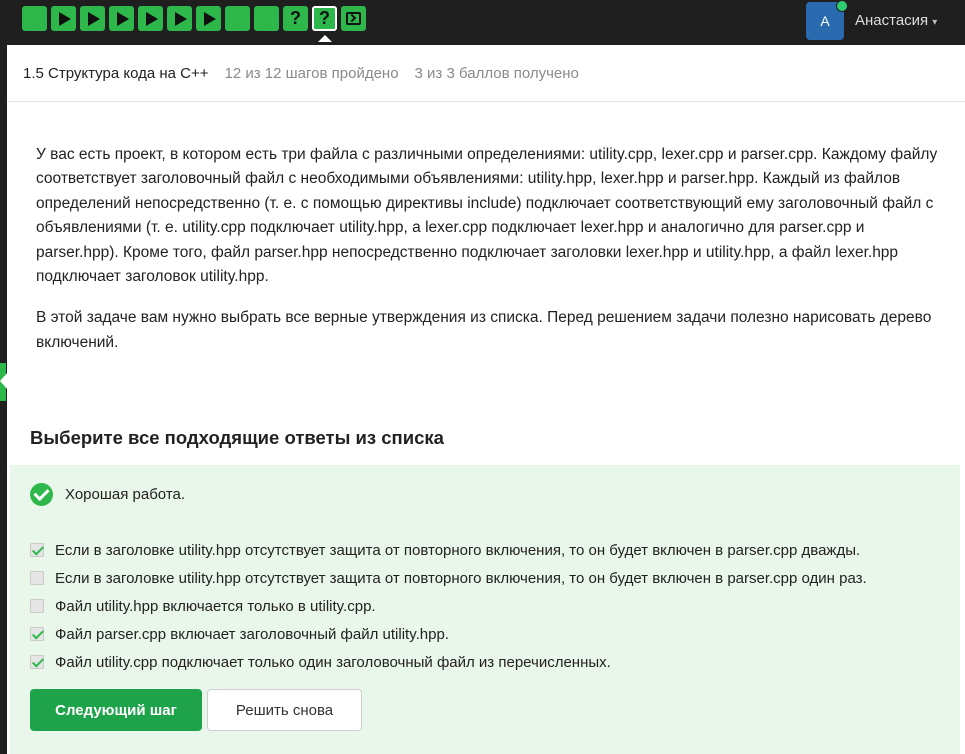  I want to click on steps-progress: 12 из 12 шагов пройдено, so click(311, 73).